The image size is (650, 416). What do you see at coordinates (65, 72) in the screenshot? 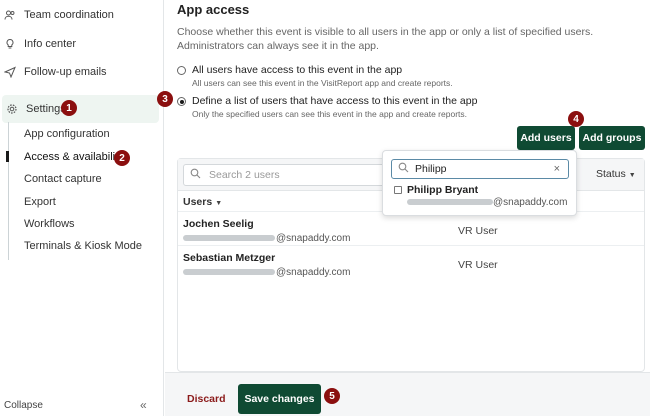
I see `sidebar-item-label: Follow-up emails` at bounding box center [65, 72].